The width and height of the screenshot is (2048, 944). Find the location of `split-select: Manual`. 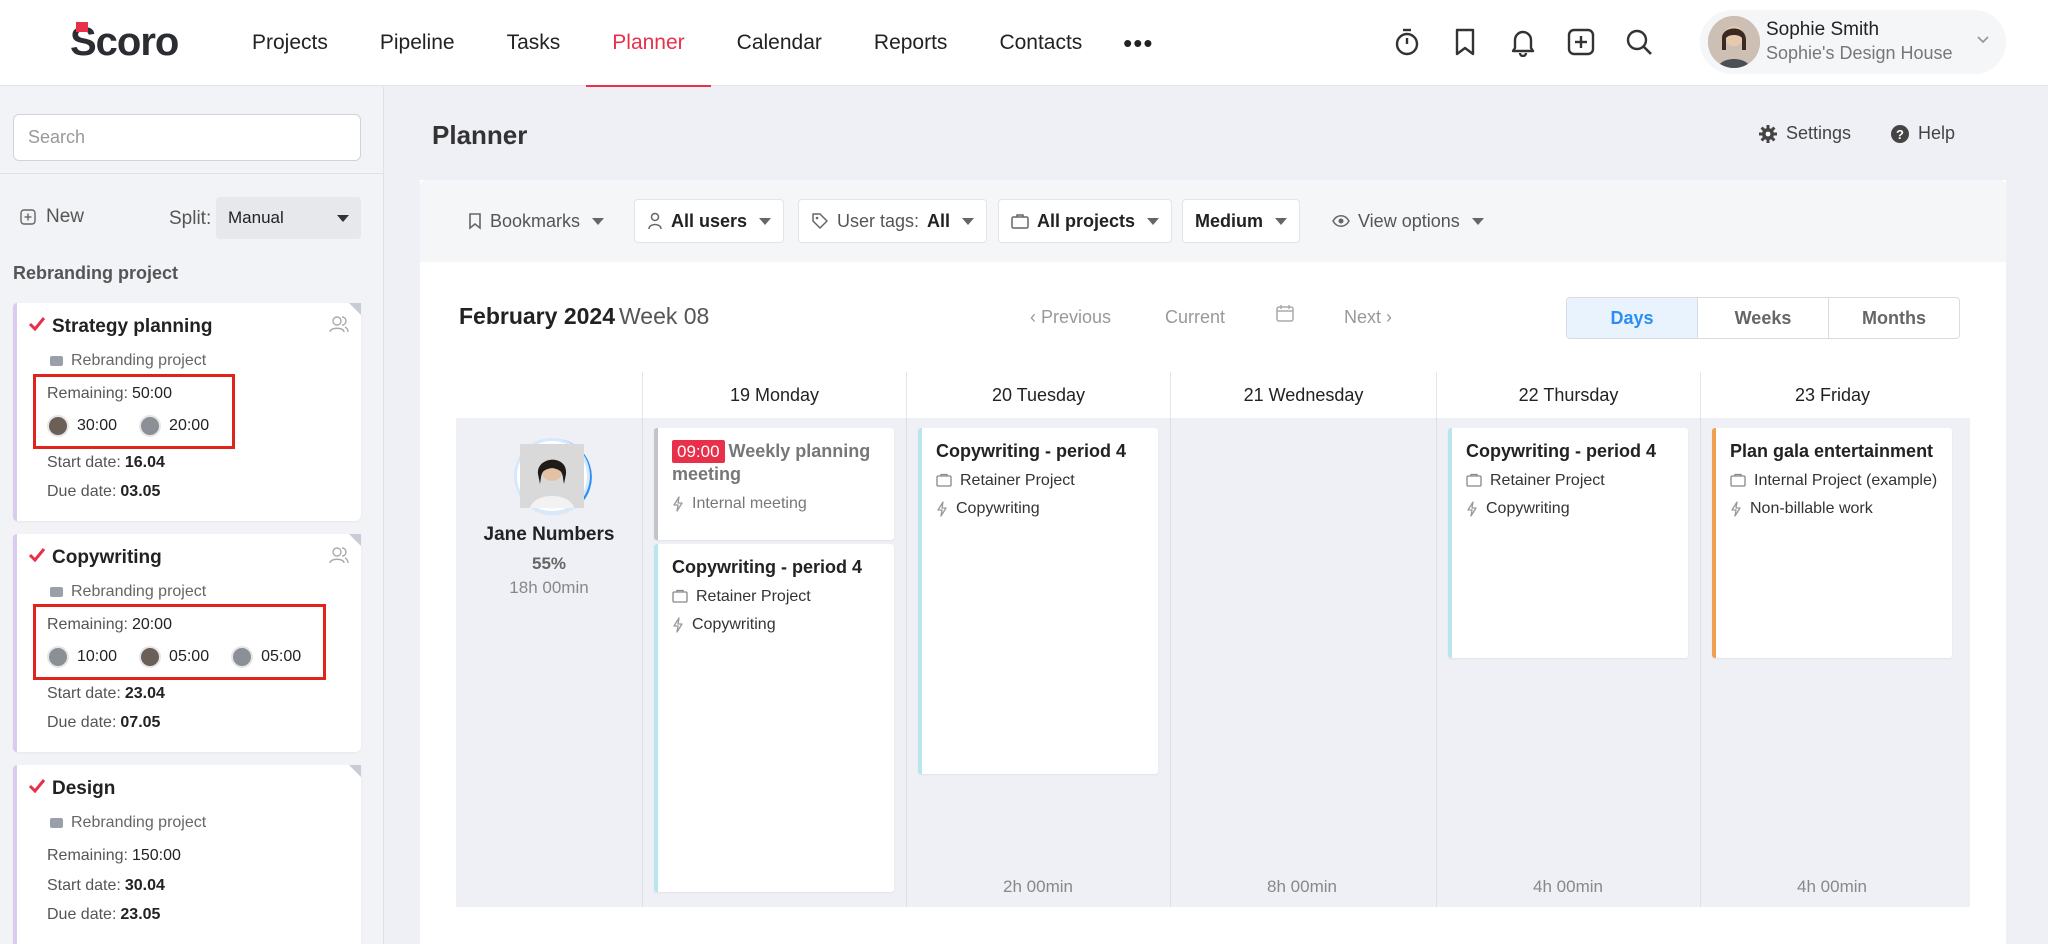

split-select: Manual is located at coordinates (288, 218).